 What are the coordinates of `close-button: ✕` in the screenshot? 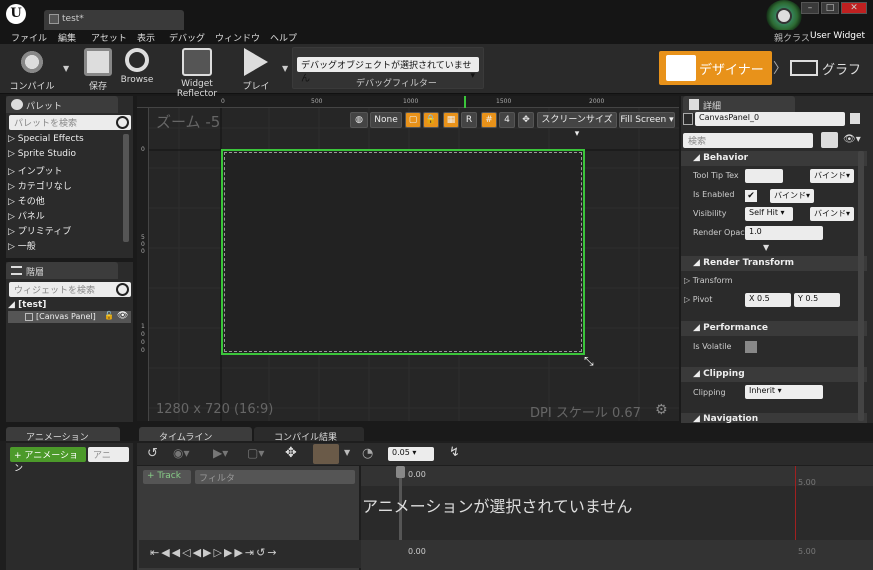 It's located at (854, 8).